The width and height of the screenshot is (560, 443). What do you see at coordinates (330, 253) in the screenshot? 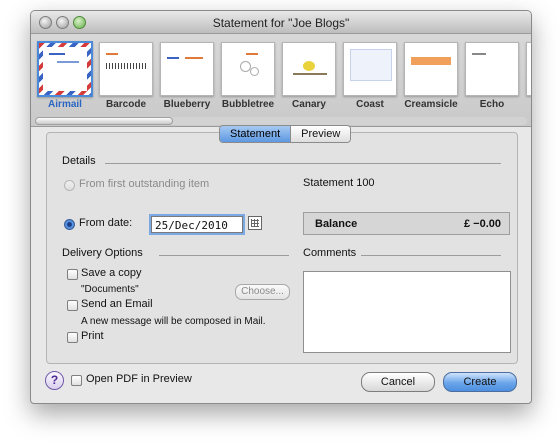
I see `comments-heading: Comments` at bounding box center [330, 253].